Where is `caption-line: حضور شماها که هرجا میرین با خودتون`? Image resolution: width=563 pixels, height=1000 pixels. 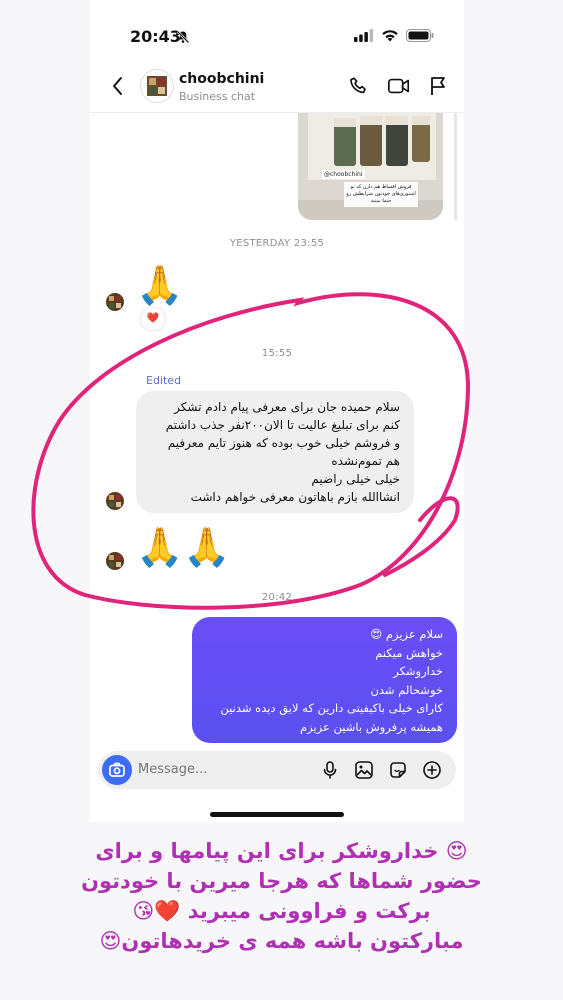 caption-line: حضور شماها که هرجا میرین با خودتون is located at coordinates (281, 881).